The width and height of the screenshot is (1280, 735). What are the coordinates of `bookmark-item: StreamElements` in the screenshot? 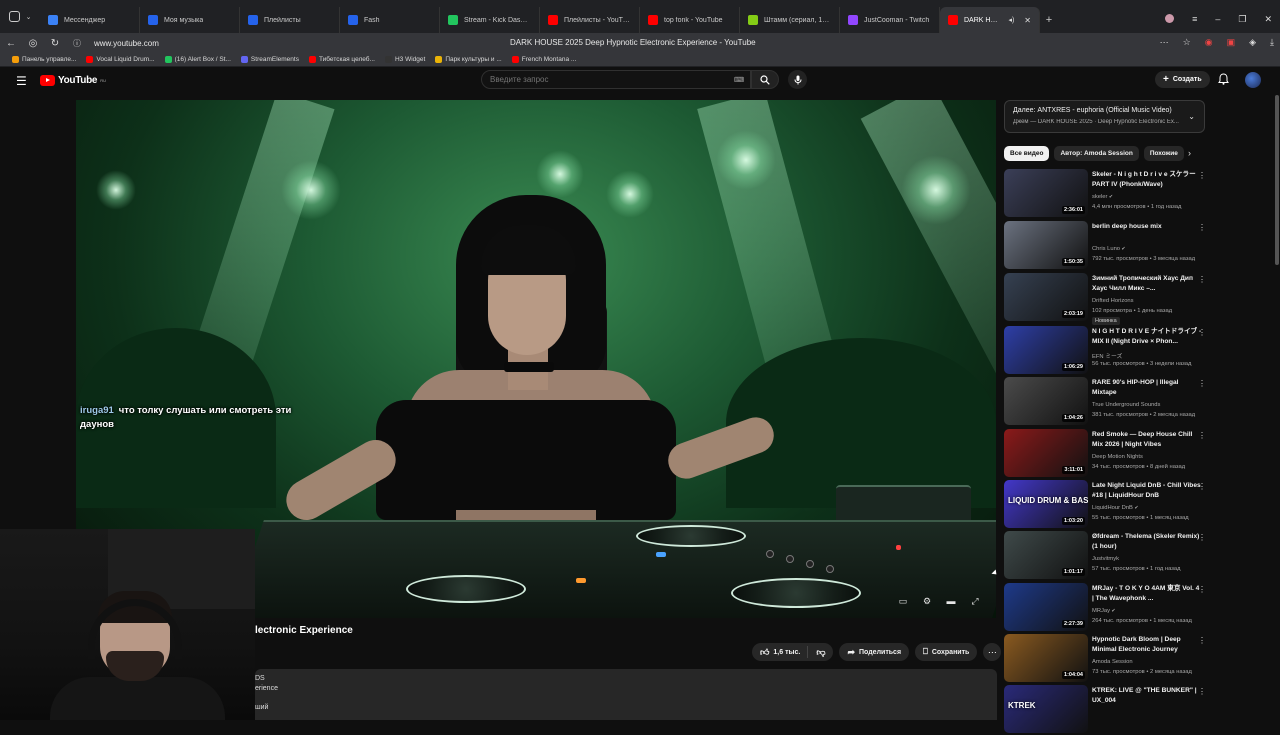 It's located at (269, 59).